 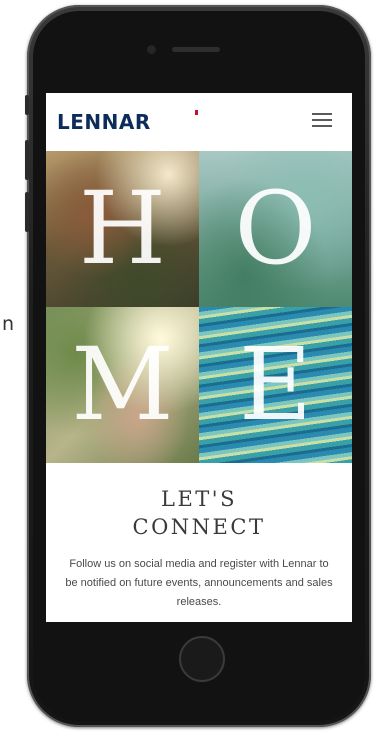 I want to click on hero-letter-m: M, so click(x=122, y=384).